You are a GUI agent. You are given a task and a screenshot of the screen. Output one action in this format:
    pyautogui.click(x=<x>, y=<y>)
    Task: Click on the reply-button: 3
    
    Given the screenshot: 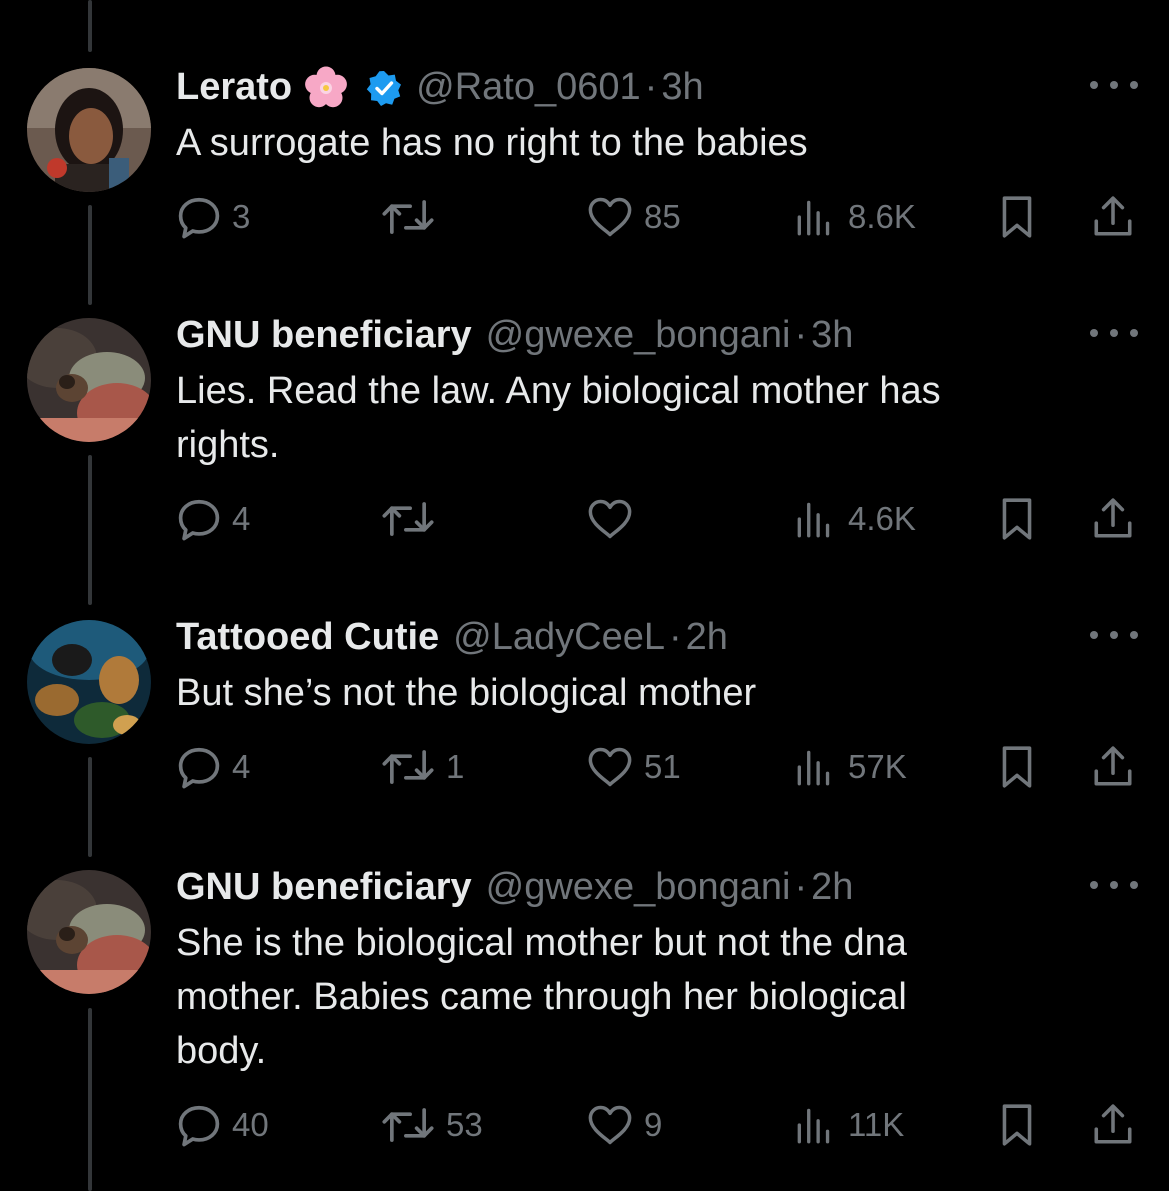 What is the action you would take?
    pyautogui.click(x=213, y=217)
    